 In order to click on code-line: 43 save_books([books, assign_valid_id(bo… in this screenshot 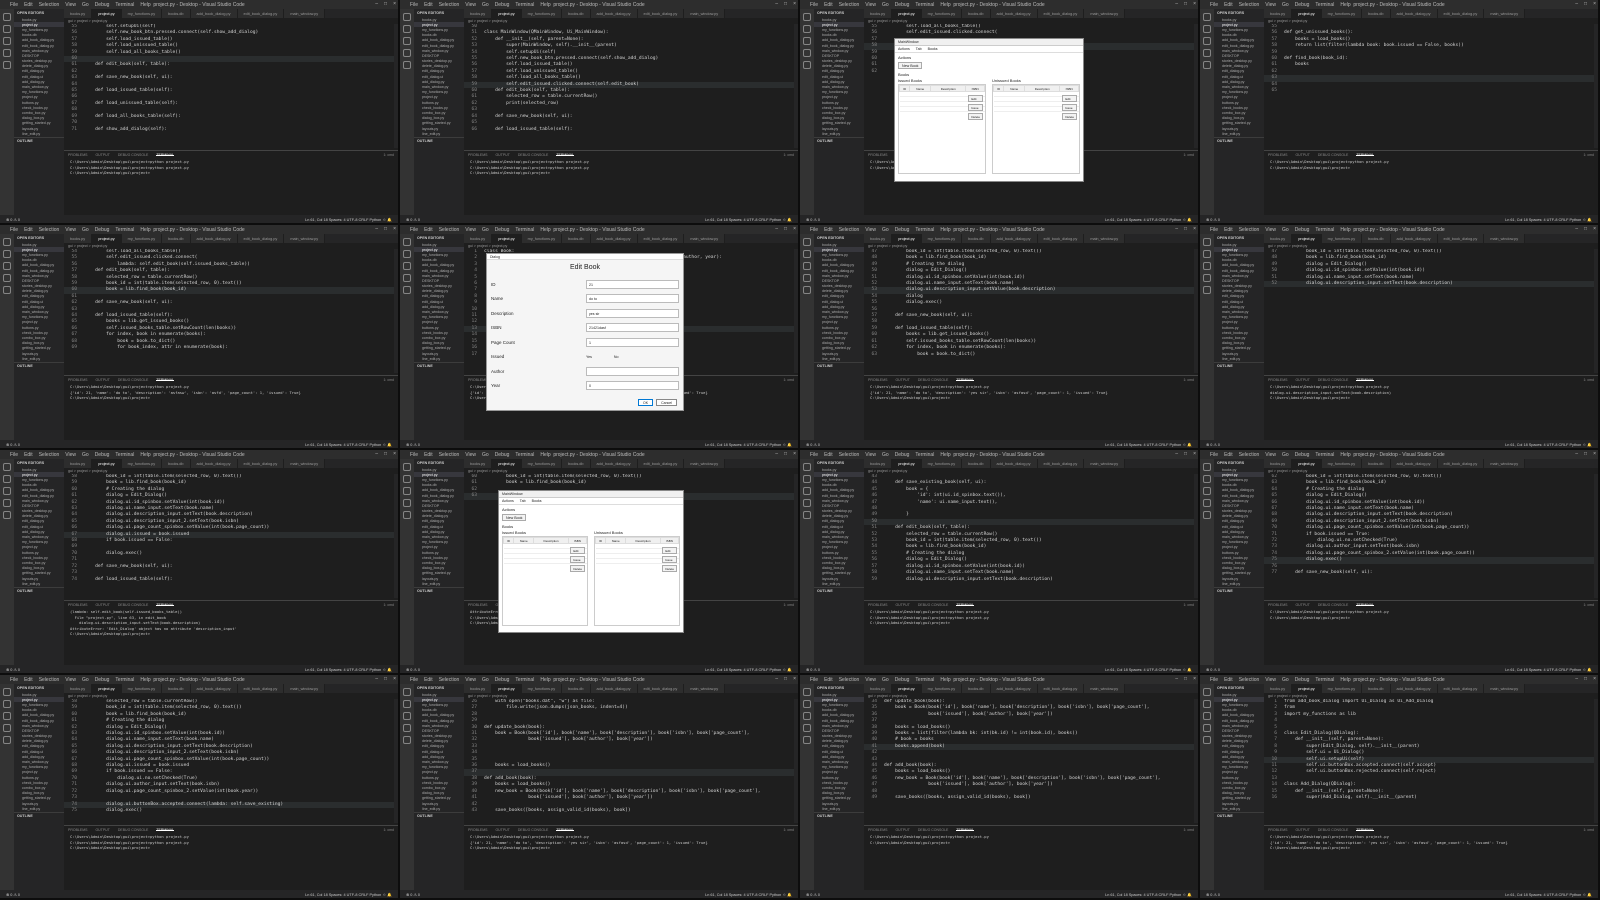, I will do `click(629, 811)`.